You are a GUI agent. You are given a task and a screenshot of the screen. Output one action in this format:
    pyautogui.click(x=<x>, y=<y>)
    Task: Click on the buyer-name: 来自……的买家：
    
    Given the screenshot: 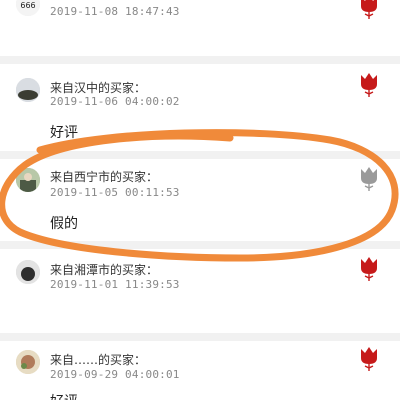 What is the action you would take?
    pyautogui.click(x=98, y=360)
    